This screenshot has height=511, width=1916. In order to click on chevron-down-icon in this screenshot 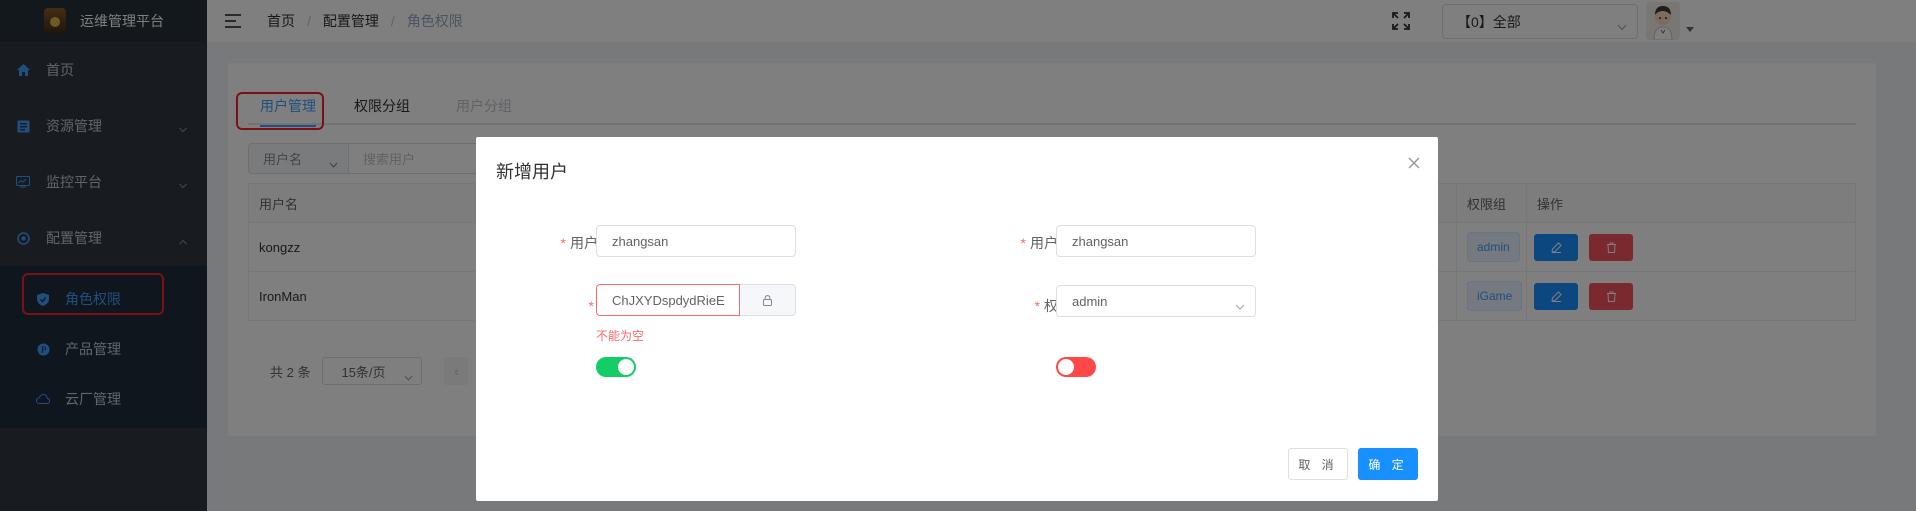, I will do `click(1240, 305)`.